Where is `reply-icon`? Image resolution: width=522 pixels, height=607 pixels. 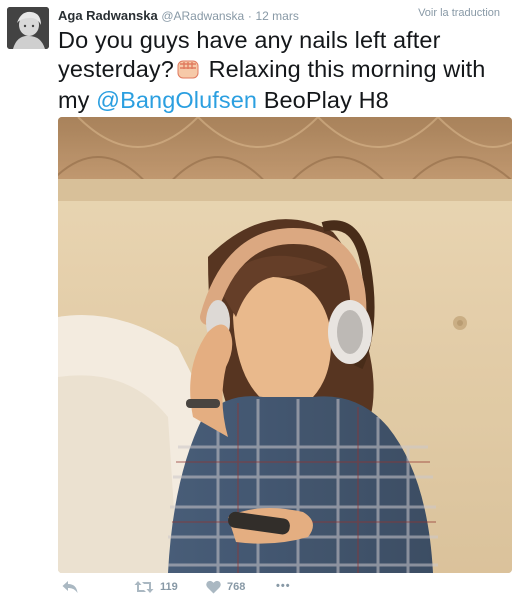 reply-icon is located at coordinates (70, 587).